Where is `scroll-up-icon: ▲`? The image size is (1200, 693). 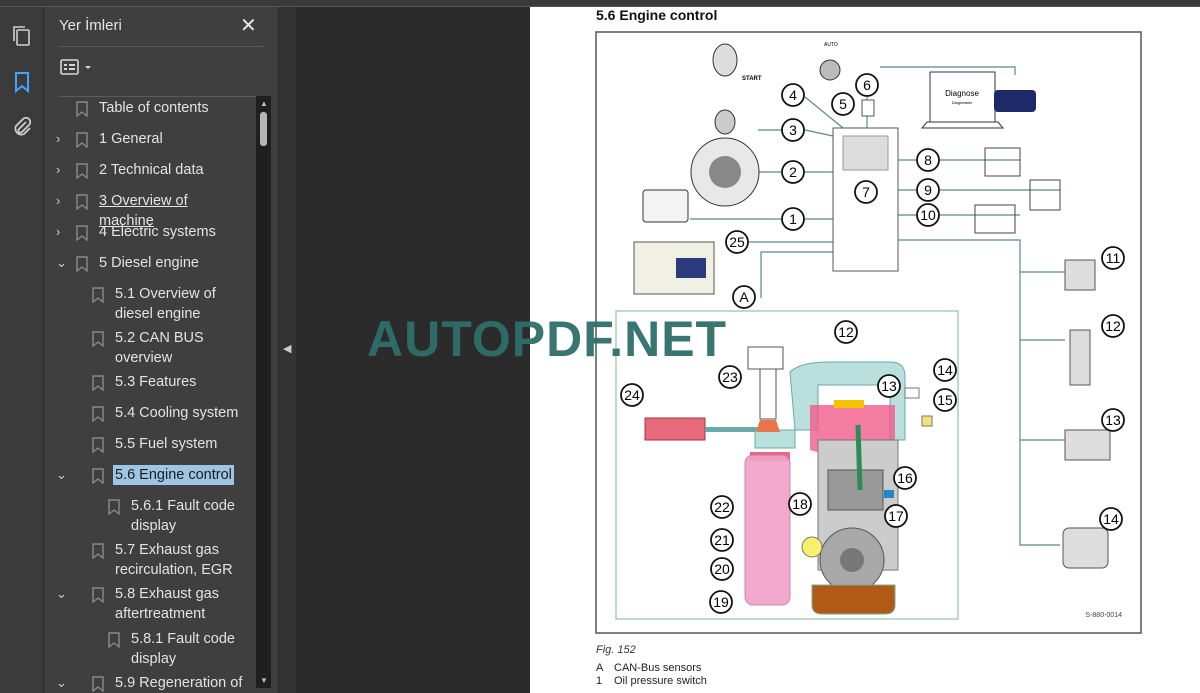 scroll-up-icon: ▲ is located at coordinates (264, 103).